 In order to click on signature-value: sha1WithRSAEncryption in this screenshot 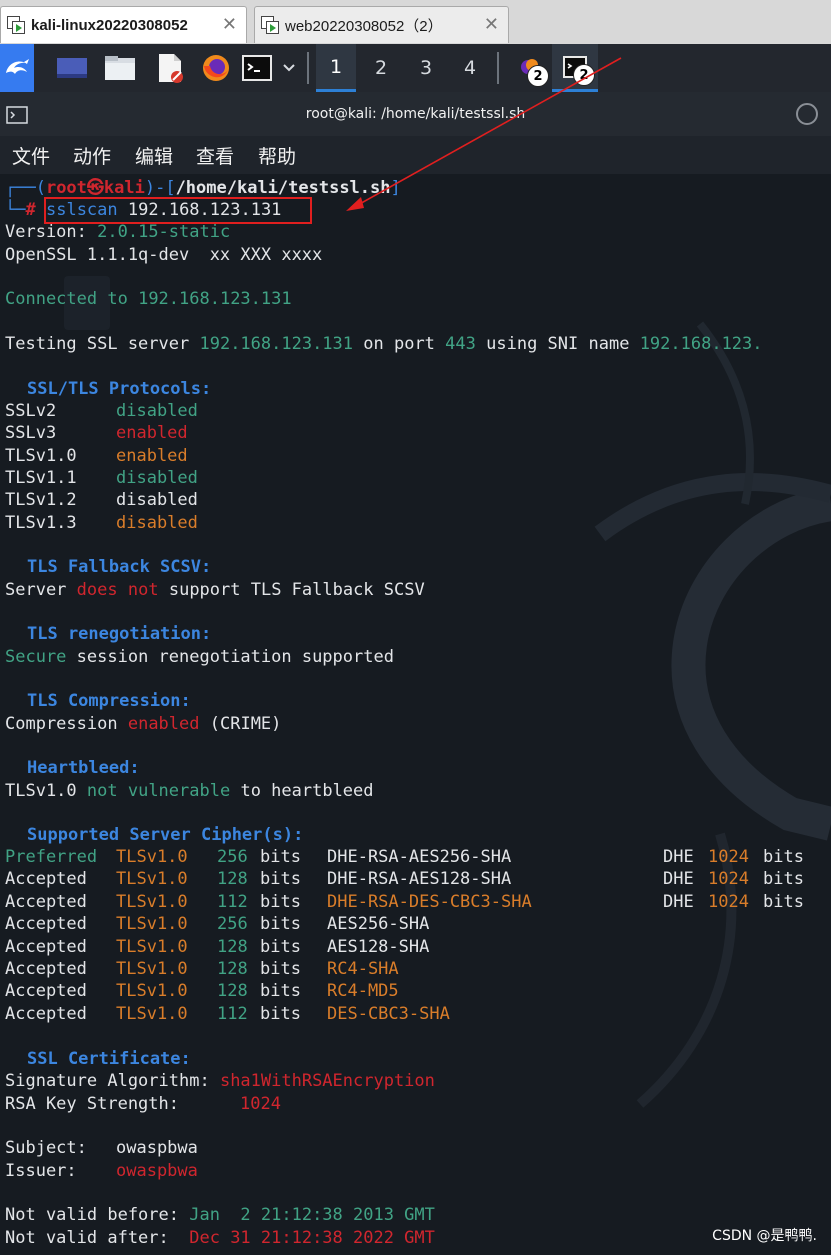, I will do `click(327, 1081)`.